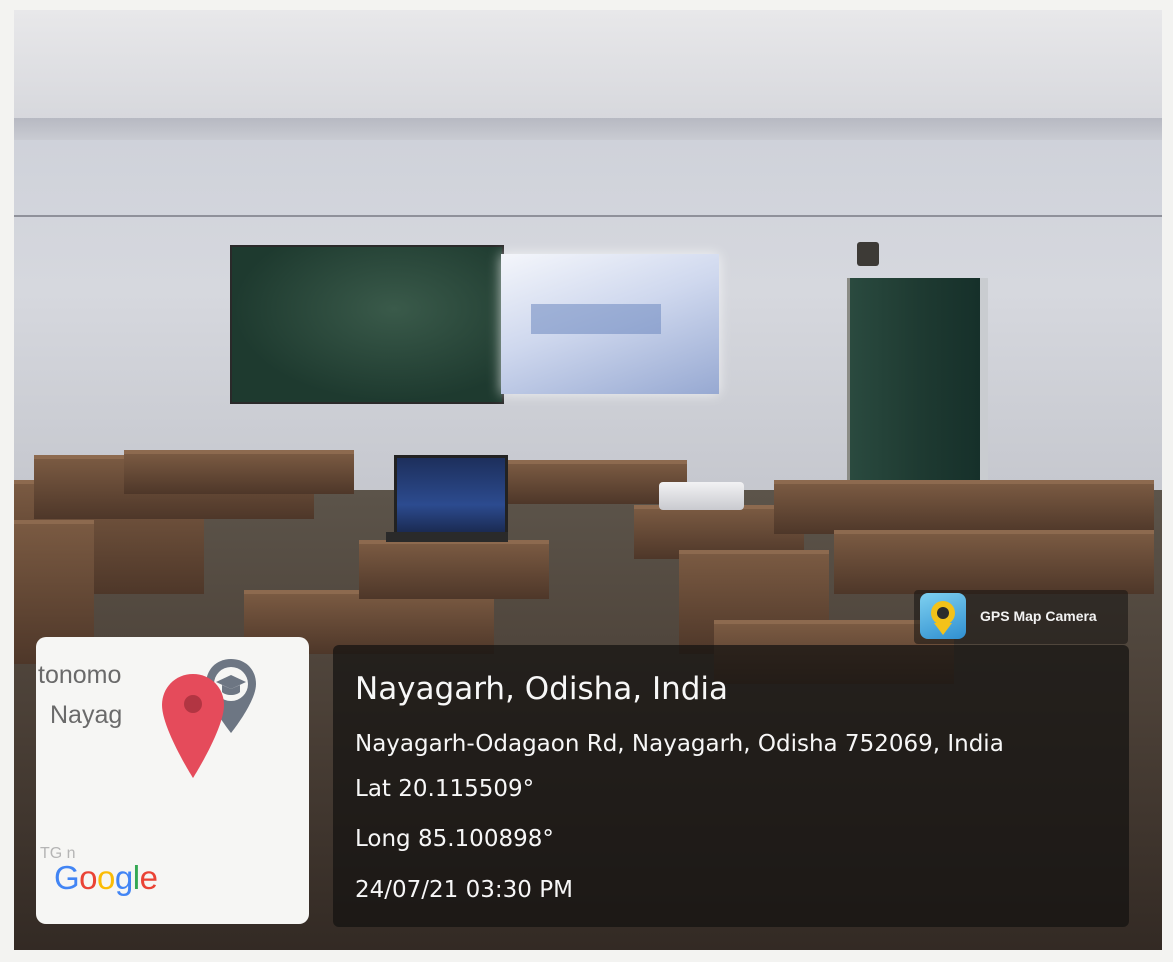  What do you see at coordinates (80, 675) in the screenshot?
I see `map-place-label: tonomo` at bounding box center [80, 675].